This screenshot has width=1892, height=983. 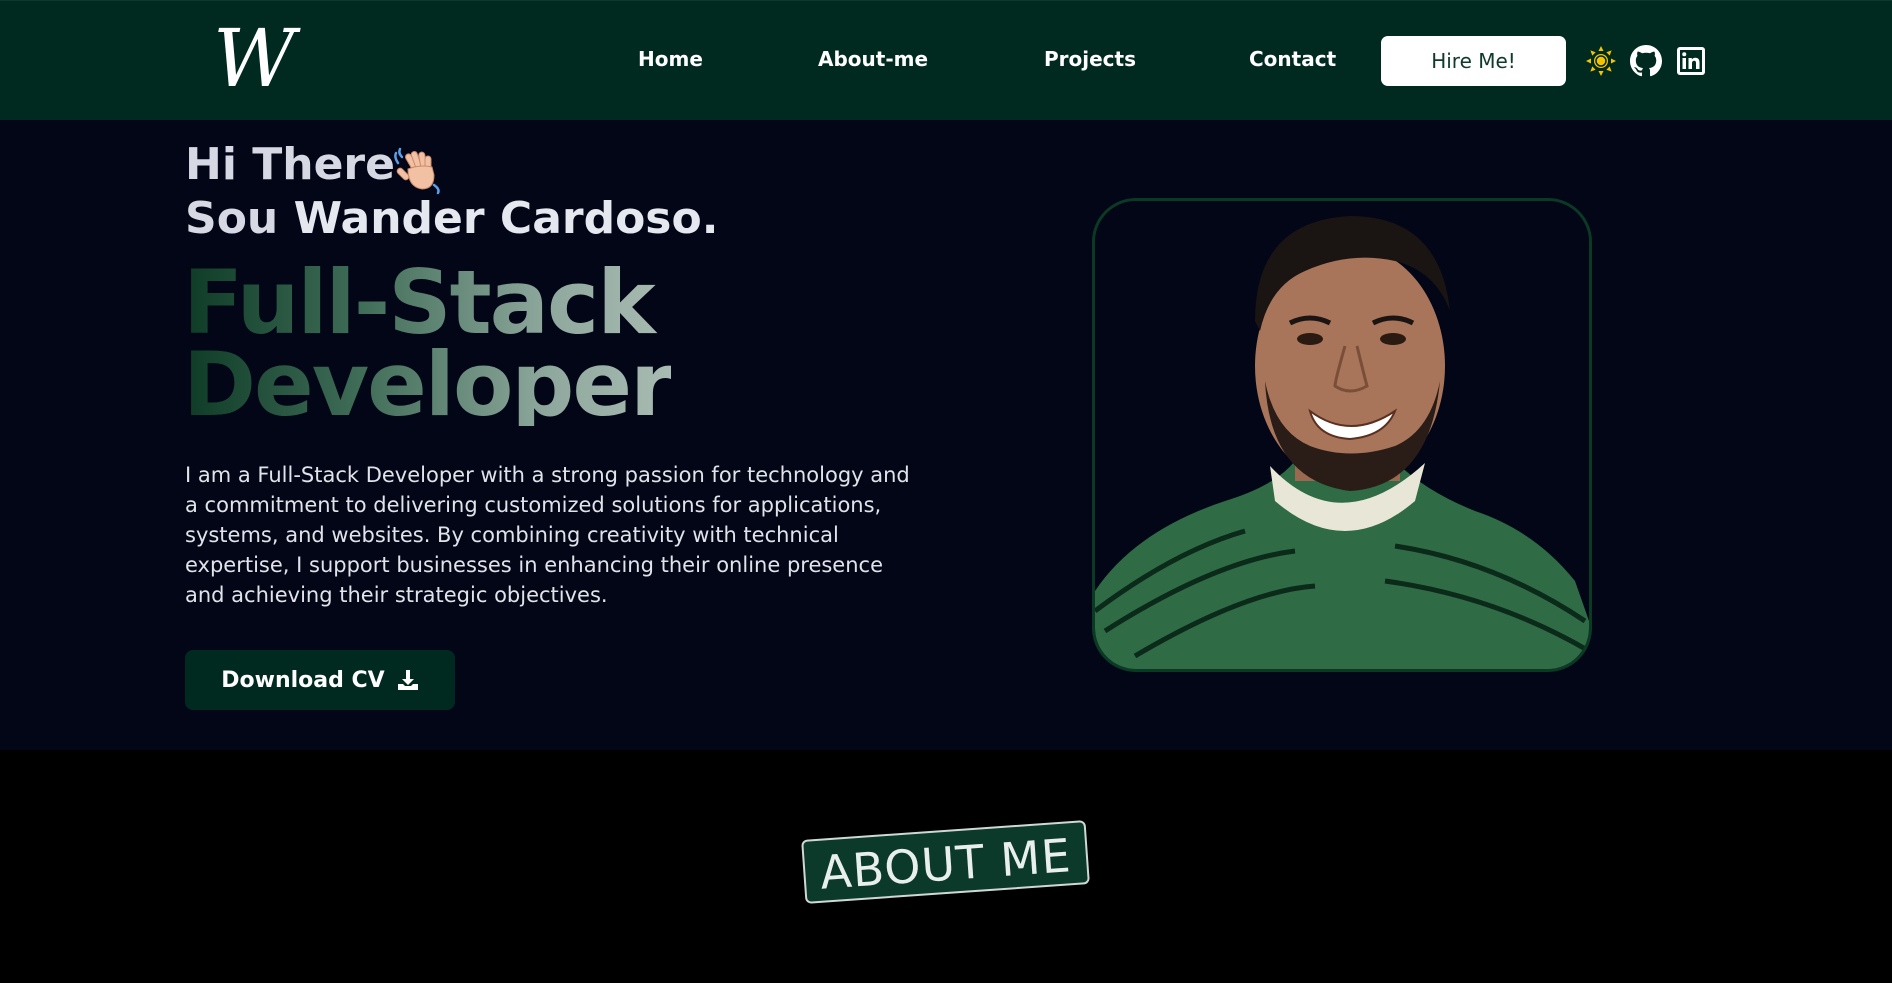 What do you see at coordinates (1646, 61) in the screenshot?
I see `github-icon` at bounding box center [1646, 61].